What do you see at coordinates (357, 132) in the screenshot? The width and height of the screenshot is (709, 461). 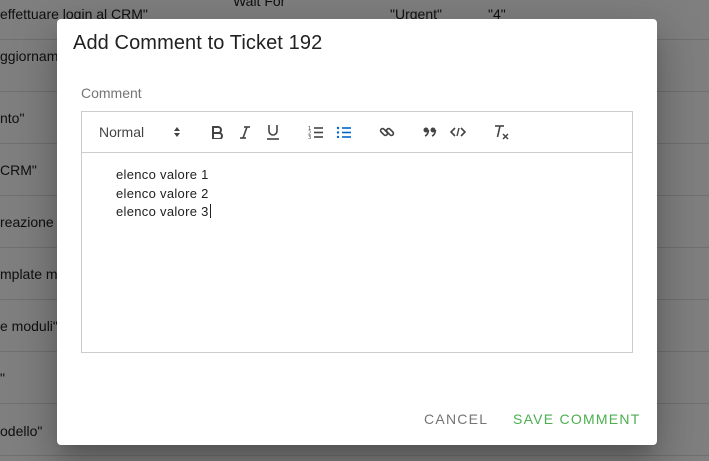 I see `editor-toolbar: Normal 1 2 3` at bounding box center [357, 132].